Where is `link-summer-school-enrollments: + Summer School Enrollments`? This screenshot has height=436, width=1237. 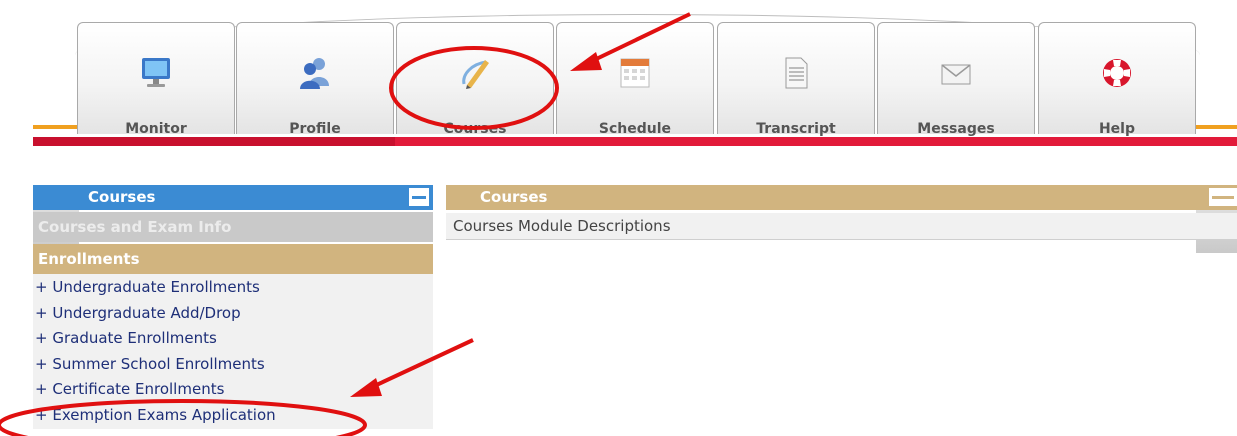 link-summer-school-enrollments: + Summer School Enrollments is located at coordinates (233, 365).